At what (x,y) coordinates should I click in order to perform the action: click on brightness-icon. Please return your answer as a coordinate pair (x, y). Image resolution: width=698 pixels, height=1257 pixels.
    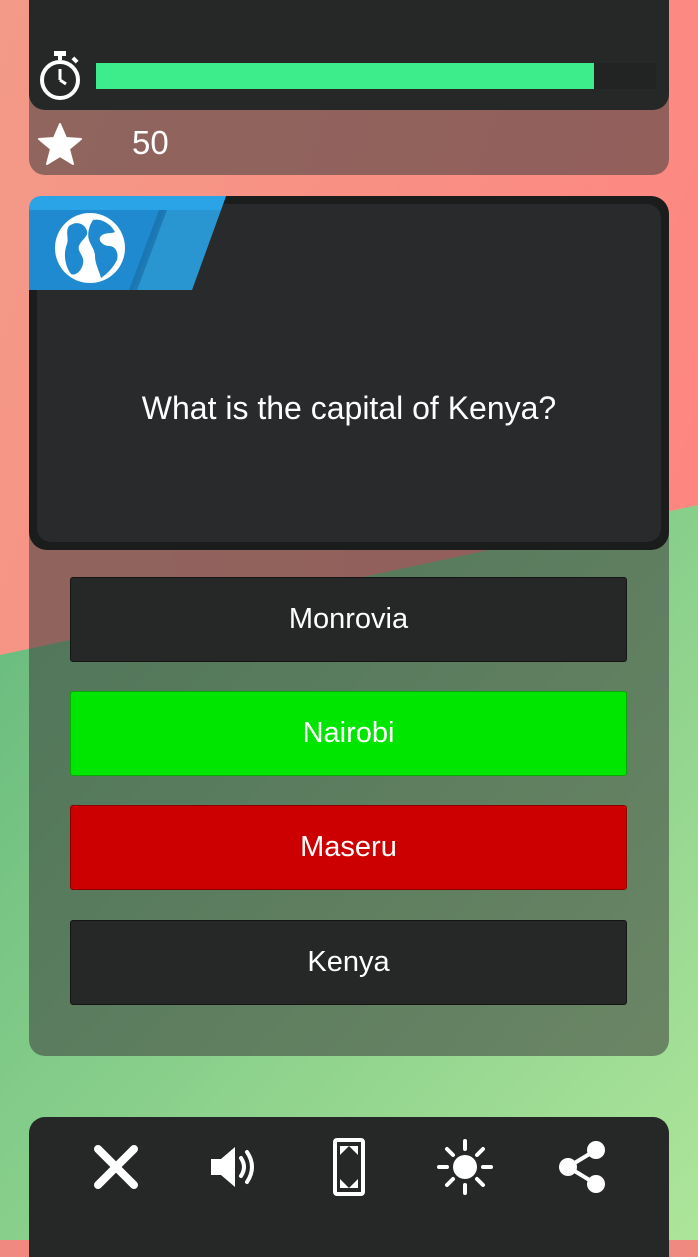
    Looking at the image, I should click on (465, 1167).